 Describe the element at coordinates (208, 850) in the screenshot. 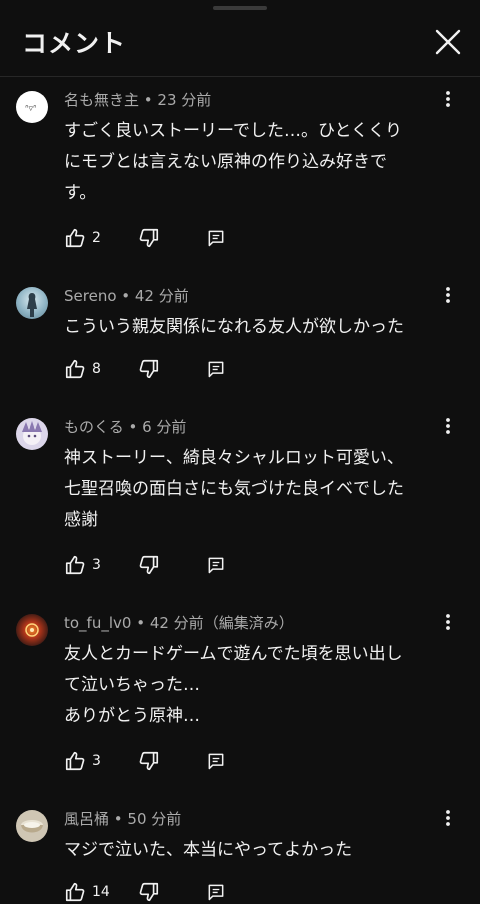

I see `comment-line: マジで泣いた、本当にやってよかった` at that location.